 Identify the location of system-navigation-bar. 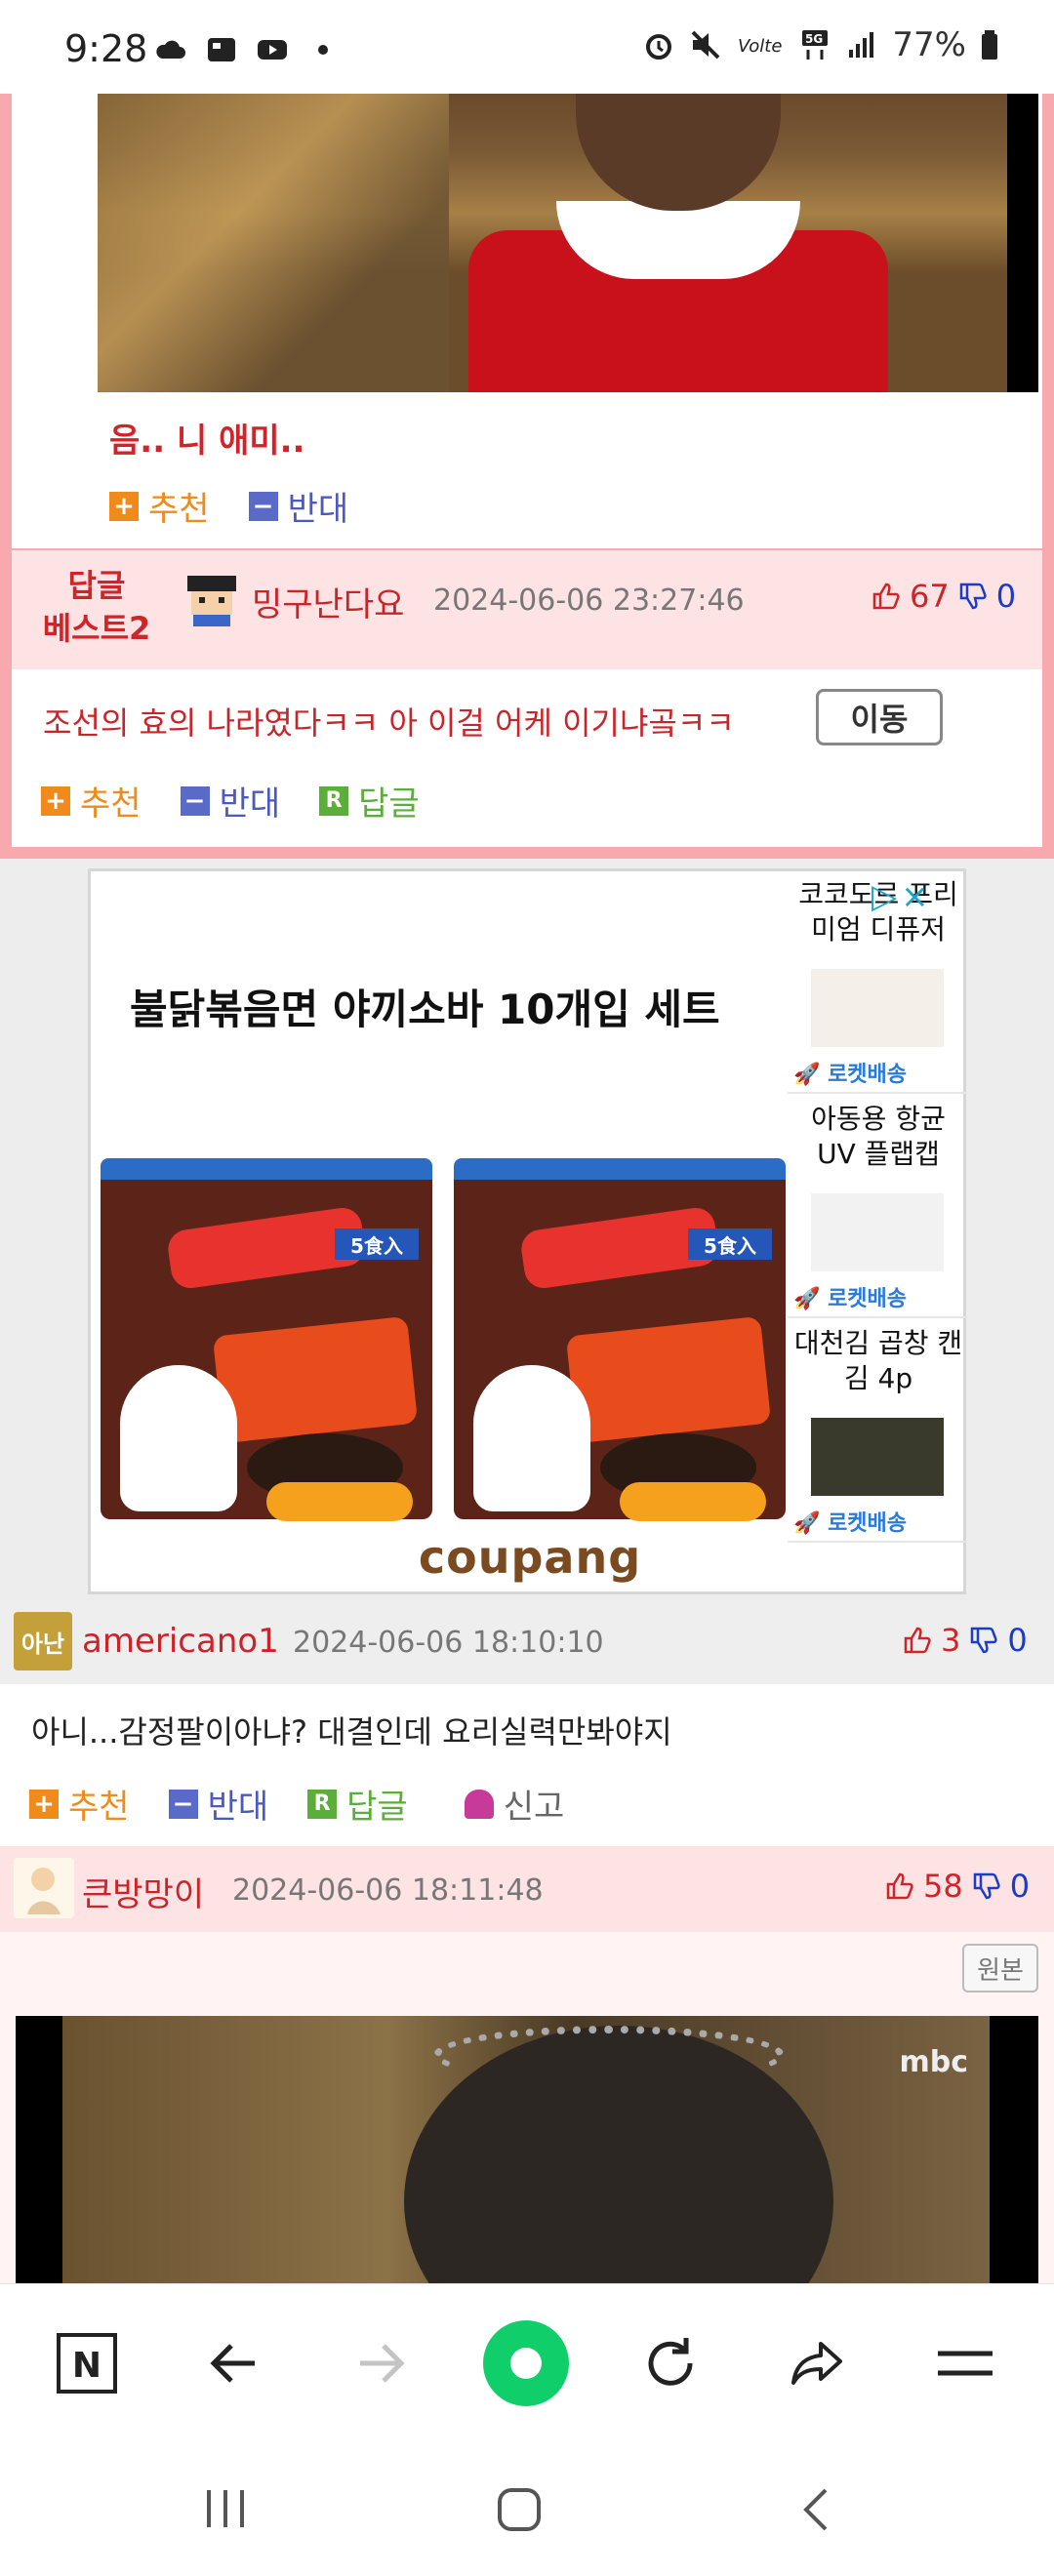
(527, 2507).